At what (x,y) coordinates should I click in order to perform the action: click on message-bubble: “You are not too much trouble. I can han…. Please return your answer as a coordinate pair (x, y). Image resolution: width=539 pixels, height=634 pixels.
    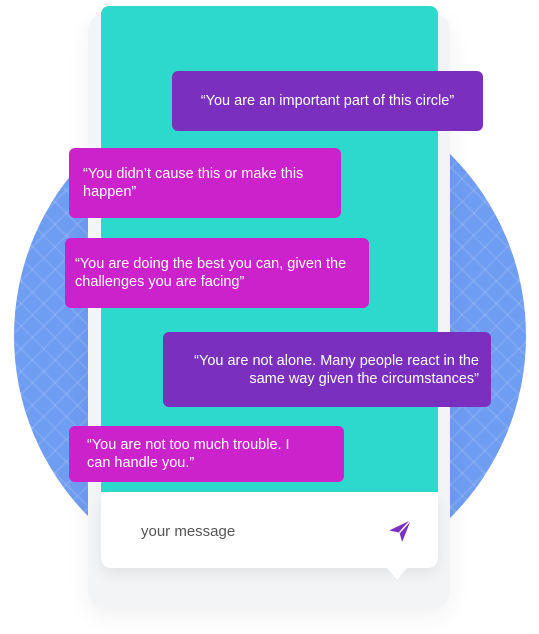
    Looking at the image, I should click on (206, 454).